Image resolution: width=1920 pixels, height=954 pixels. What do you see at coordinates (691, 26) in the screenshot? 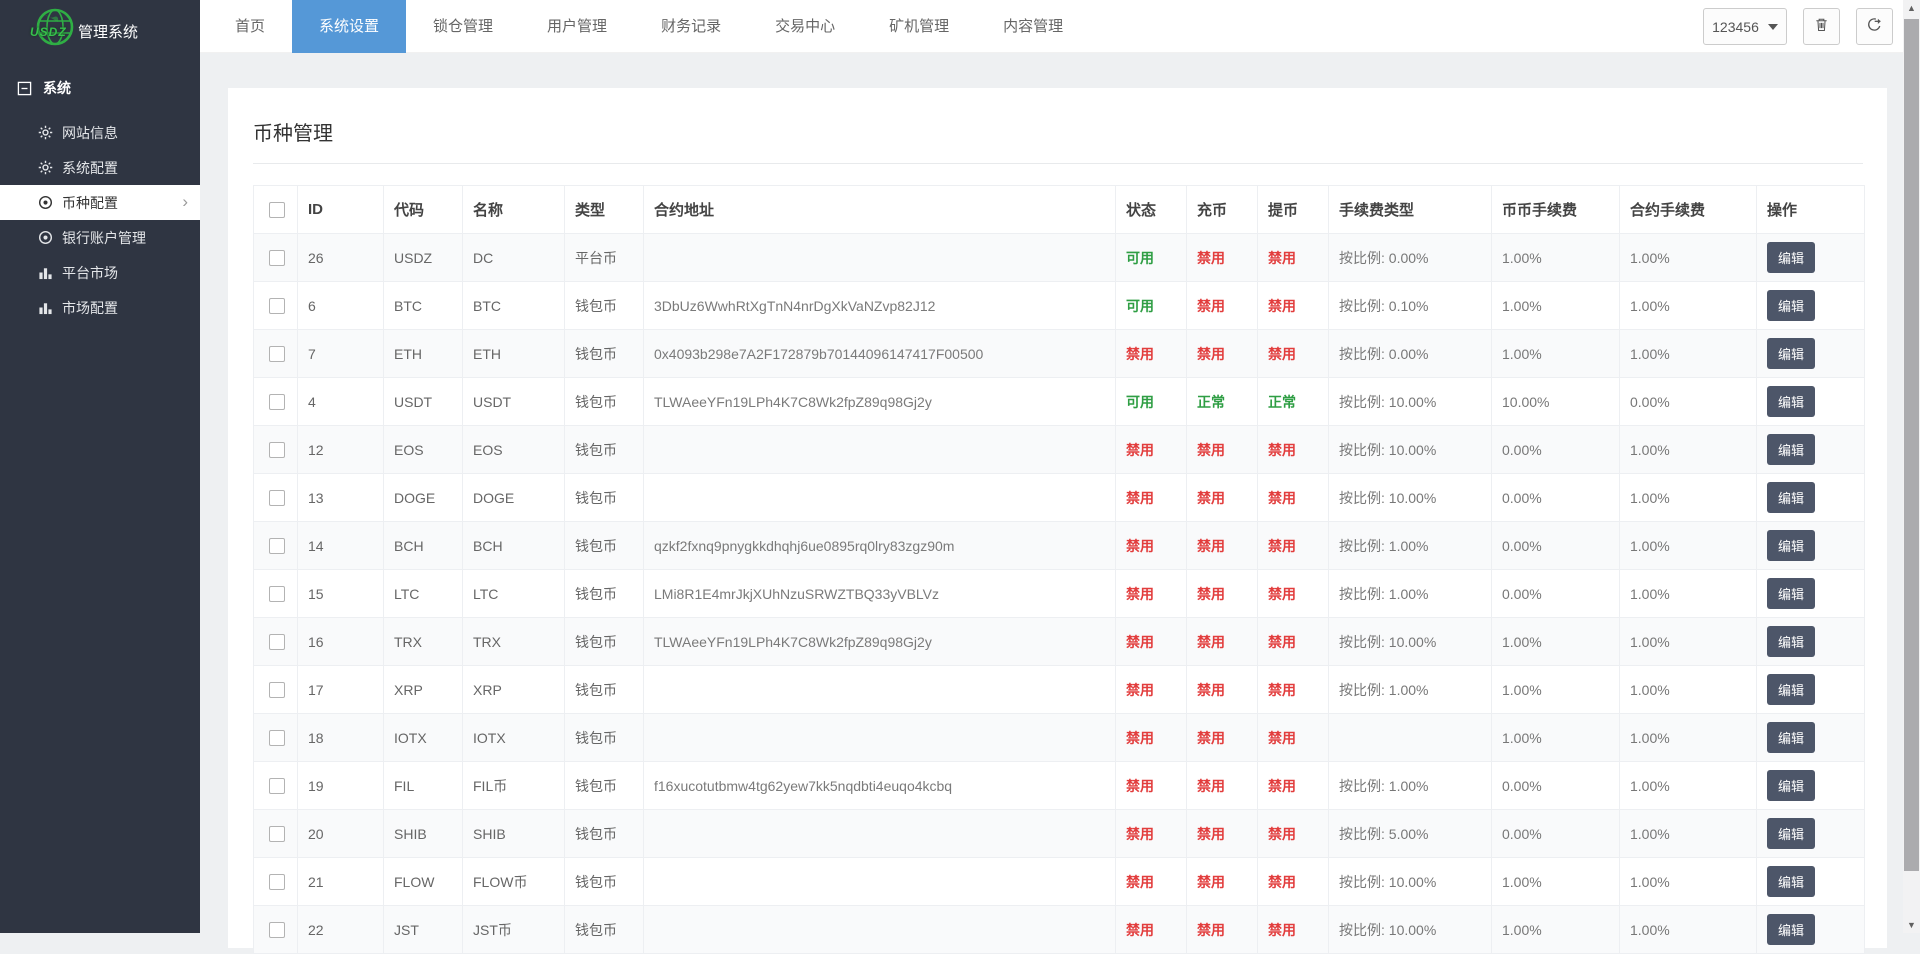
I see `nav-item: 财务记录` at bounding box center [691, 26].